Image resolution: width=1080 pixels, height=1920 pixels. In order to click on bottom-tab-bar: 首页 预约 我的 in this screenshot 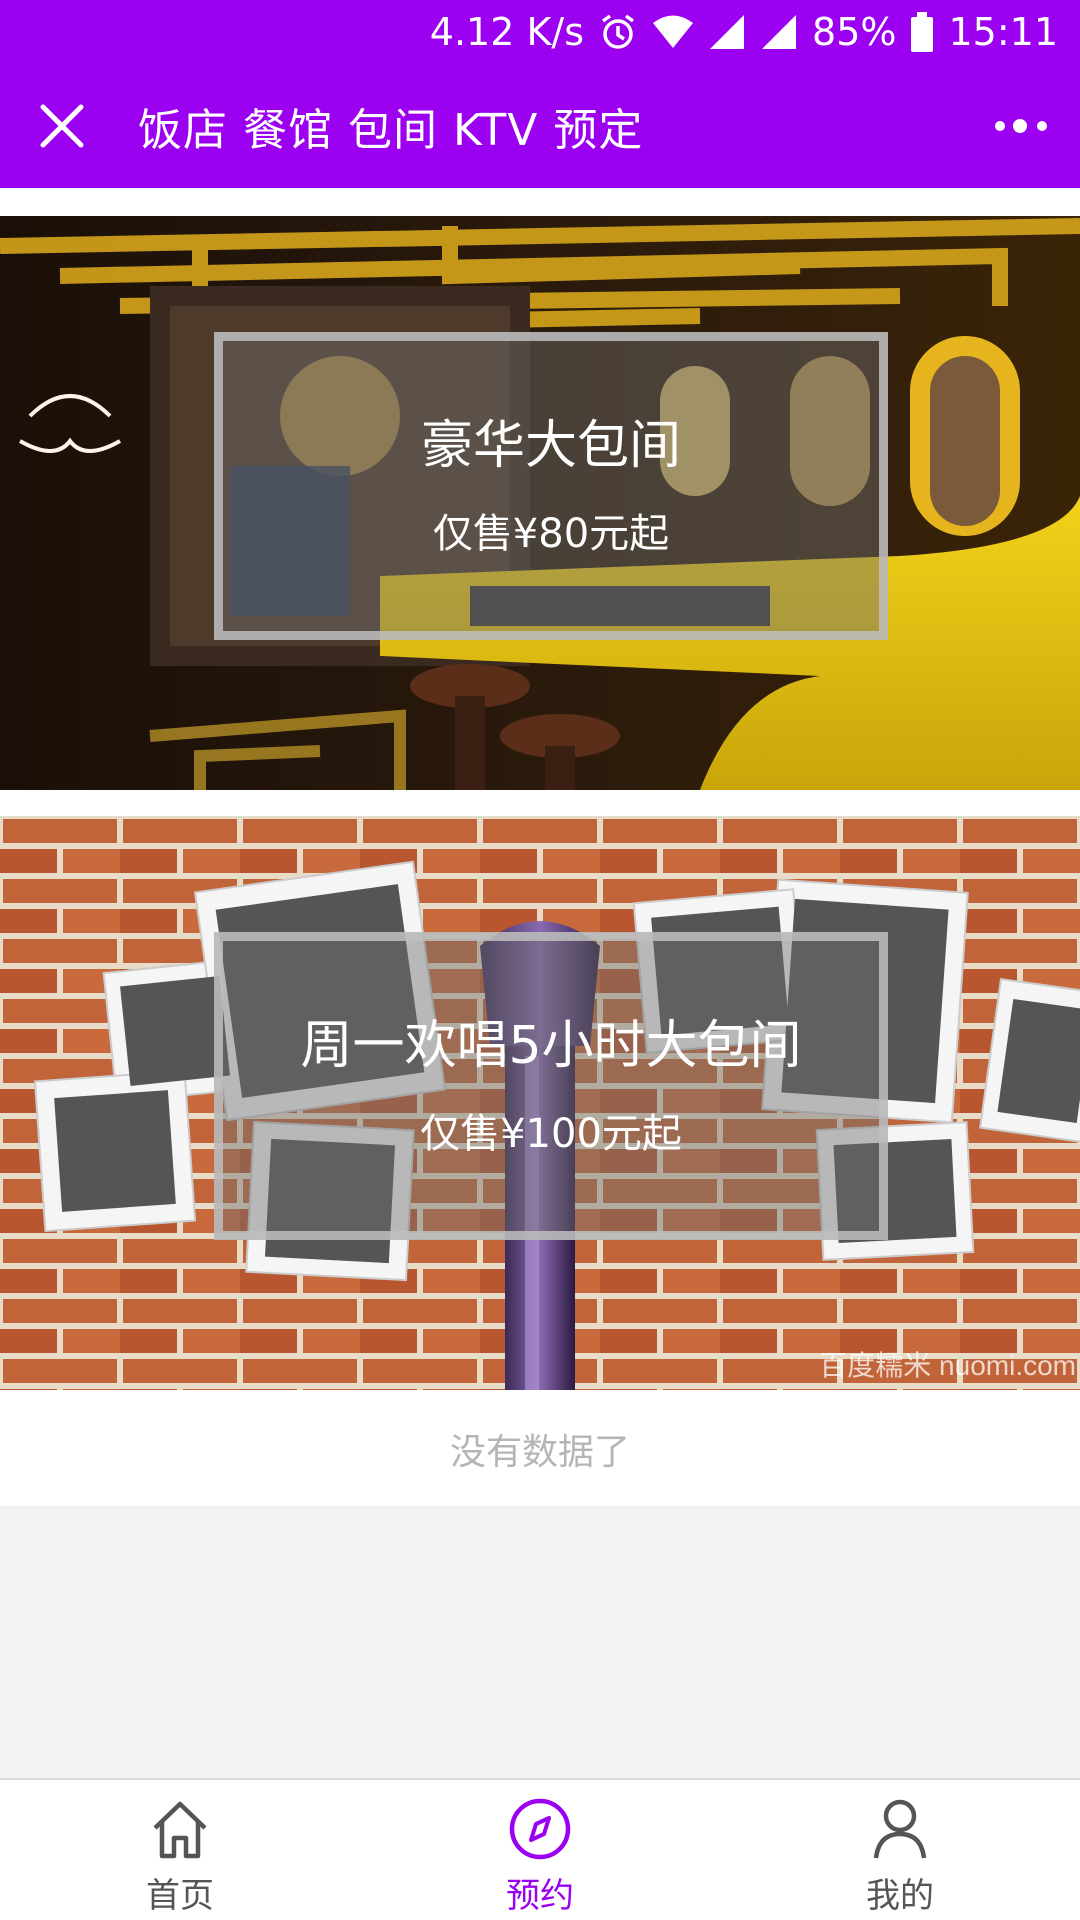, I will do `click(540, 1849)`.